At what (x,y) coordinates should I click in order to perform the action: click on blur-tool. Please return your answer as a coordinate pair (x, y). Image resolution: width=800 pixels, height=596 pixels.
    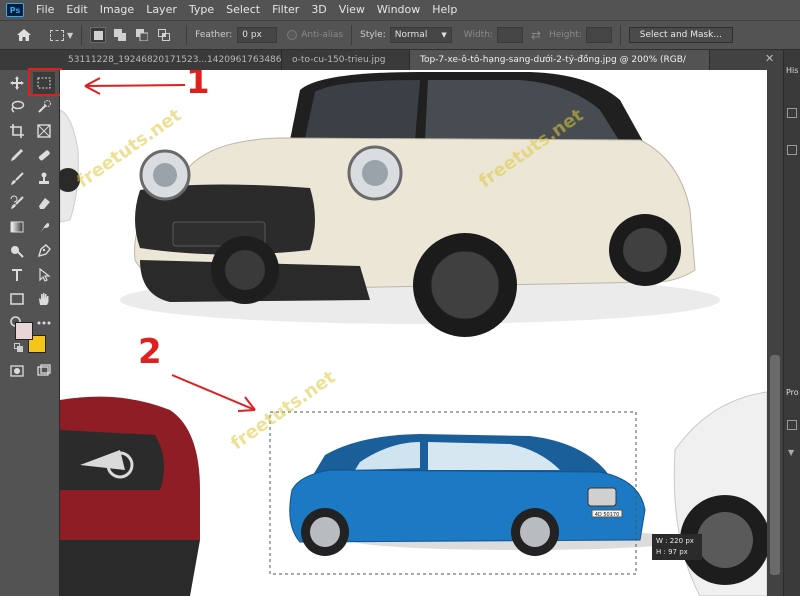
    Looking at the image, I should click on (44, 227).